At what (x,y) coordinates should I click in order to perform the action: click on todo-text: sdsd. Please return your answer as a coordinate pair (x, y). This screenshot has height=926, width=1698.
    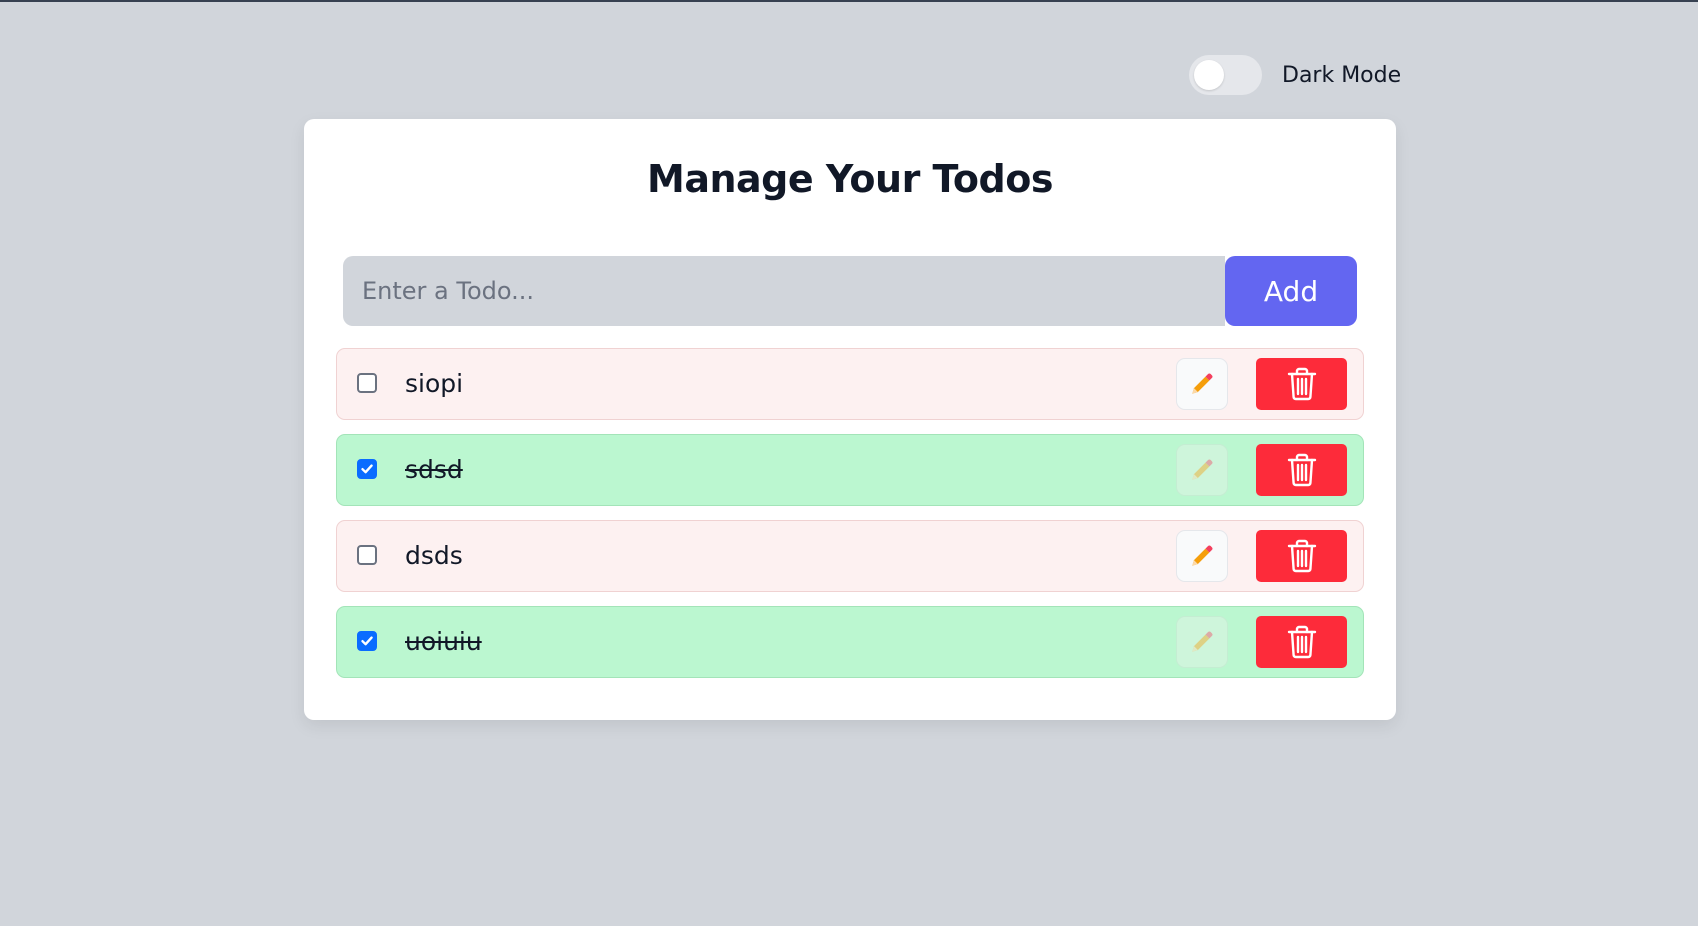
    Looking at the image, I should click on (434, 469).